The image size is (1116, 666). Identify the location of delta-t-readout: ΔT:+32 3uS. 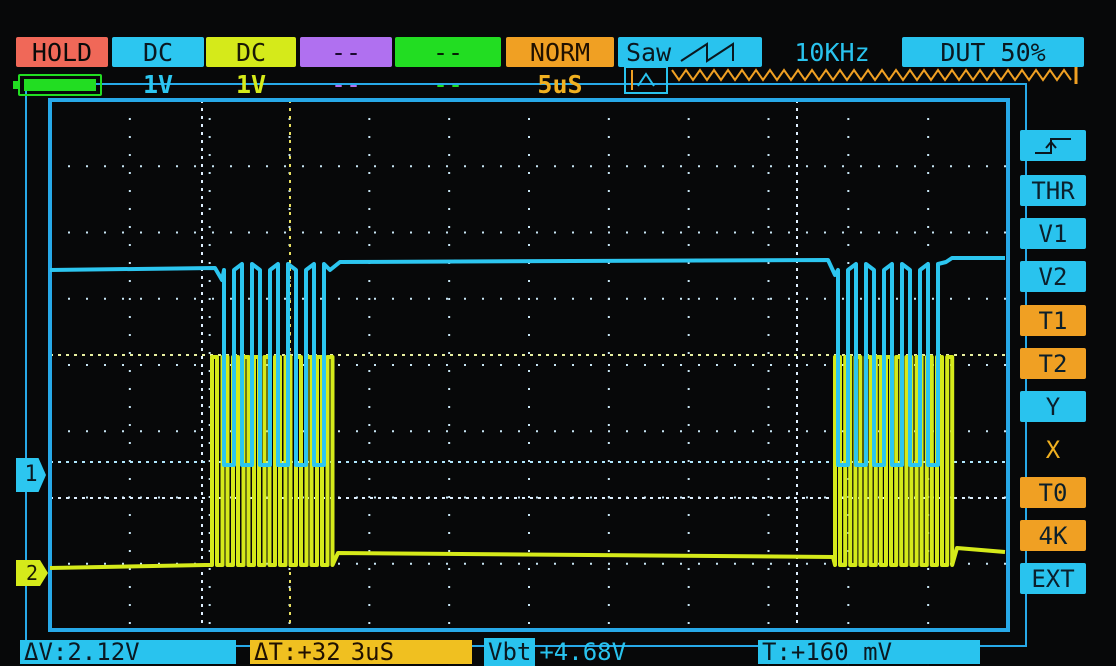
(361, 652).